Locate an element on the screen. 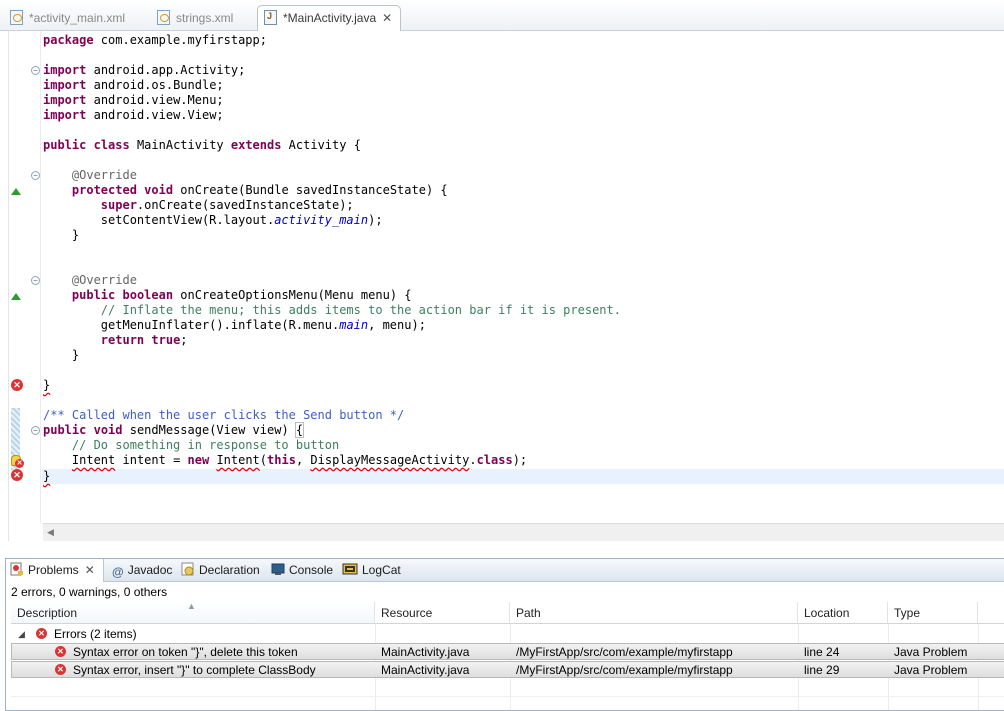 This screenshot has height=711, width=1004. scroll-left-icon: ◀ is located at coordinates (50, 532).